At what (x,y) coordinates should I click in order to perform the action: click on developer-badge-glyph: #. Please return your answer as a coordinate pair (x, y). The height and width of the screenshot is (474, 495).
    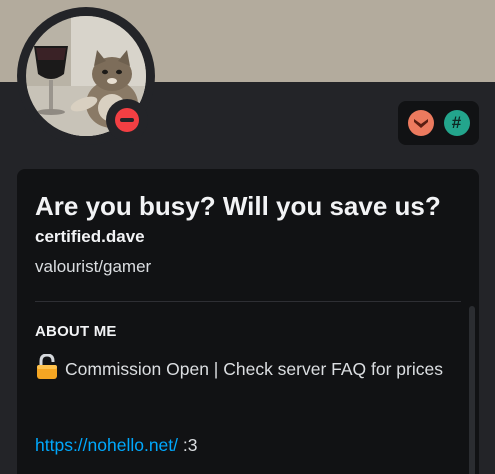
    Looking at the image, I should click on (456, 122).